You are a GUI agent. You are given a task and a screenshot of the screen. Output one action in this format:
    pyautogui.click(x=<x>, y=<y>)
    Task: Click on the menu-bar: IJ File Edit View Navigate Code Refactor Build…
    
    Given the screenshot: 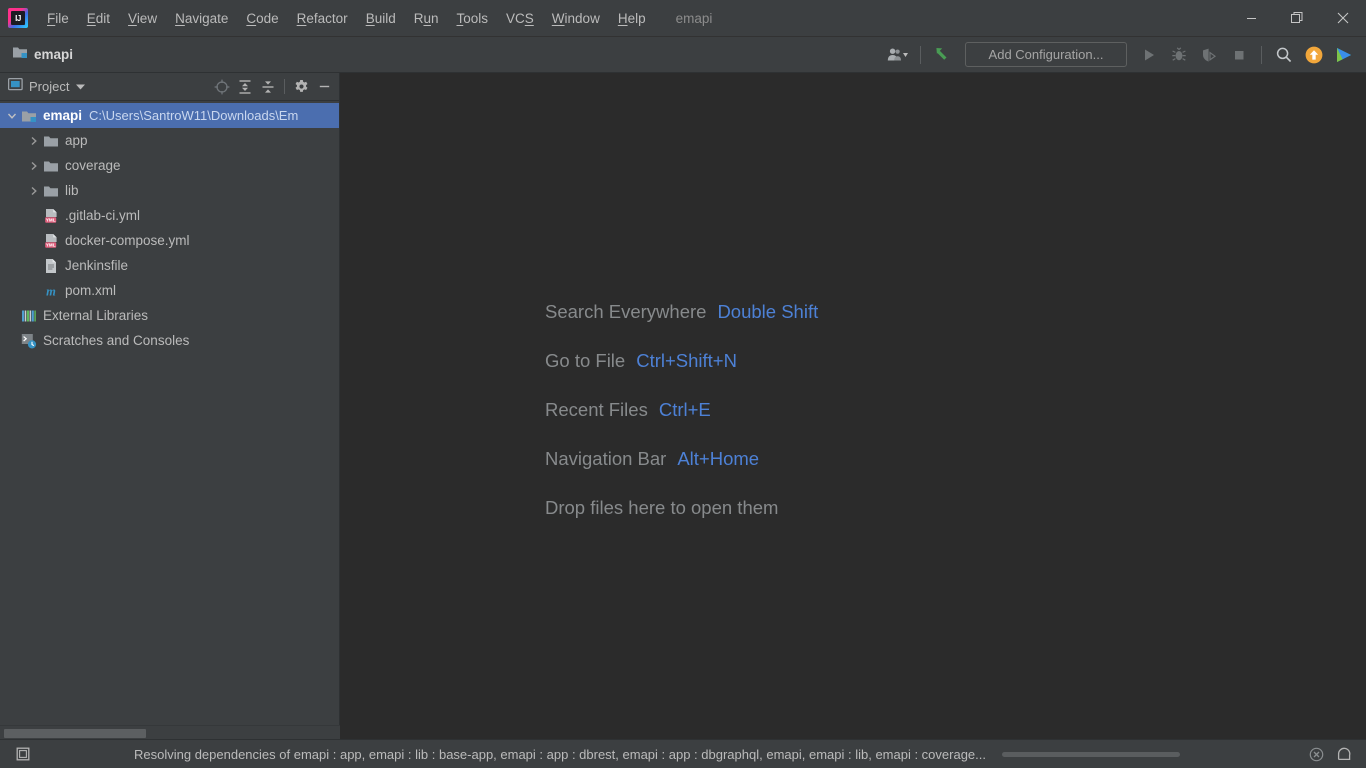 What is the action you would take?
    pyautogui.click(x=683, y=18)
    